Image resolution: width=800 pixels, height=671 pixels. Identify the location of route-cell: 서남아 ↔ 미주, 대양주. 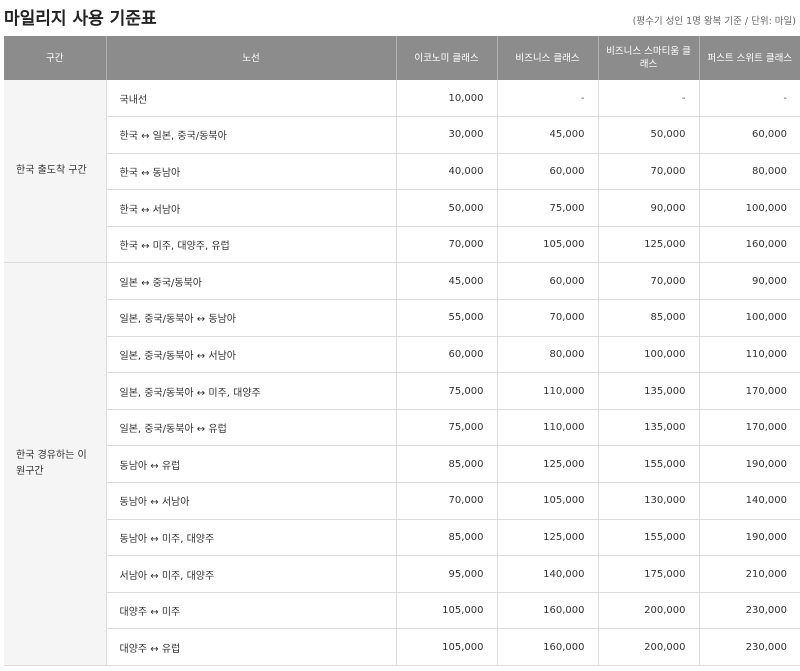
(250, 574).